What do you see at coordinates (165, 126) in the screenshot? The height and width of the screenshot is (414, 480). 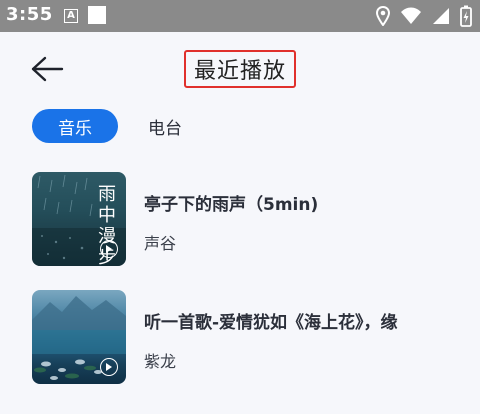 I see `tab-radio: 电台` at bounding box center [165, 126].